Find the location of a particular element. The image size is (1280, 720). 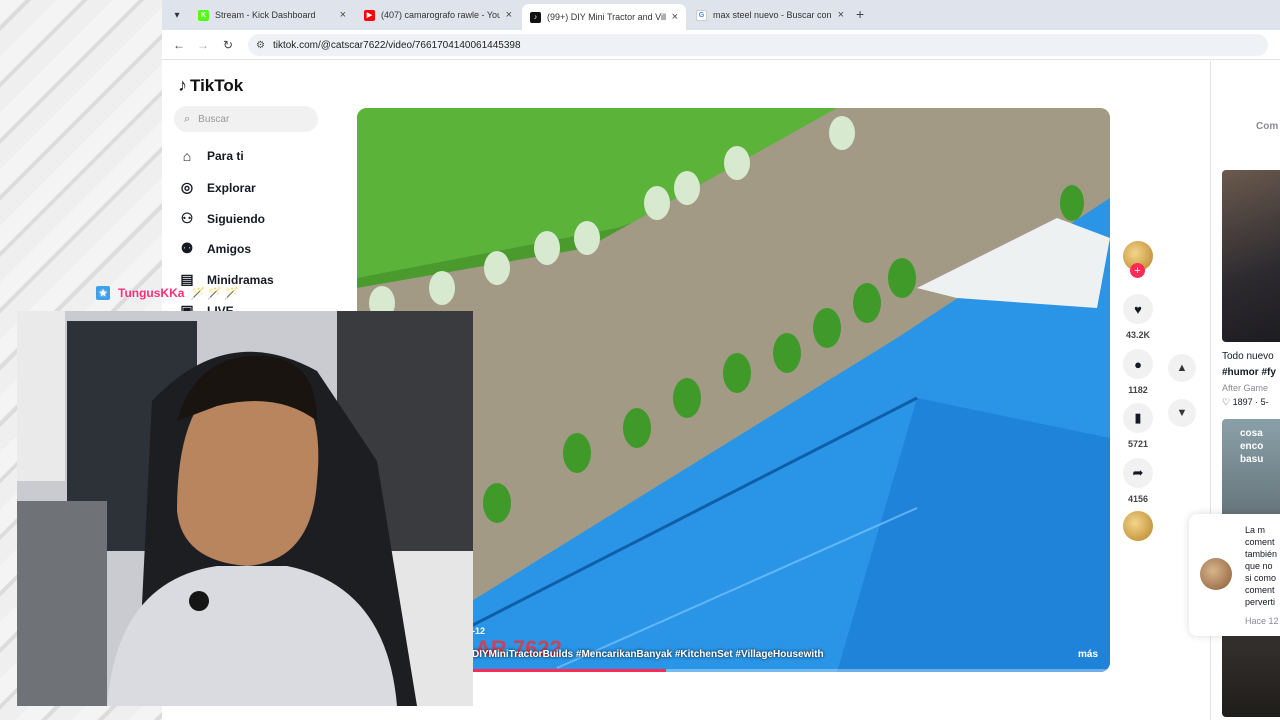

tab-kick-dashboard: K Stream - Kick Dashboard × is located at coordinates (272, 15).